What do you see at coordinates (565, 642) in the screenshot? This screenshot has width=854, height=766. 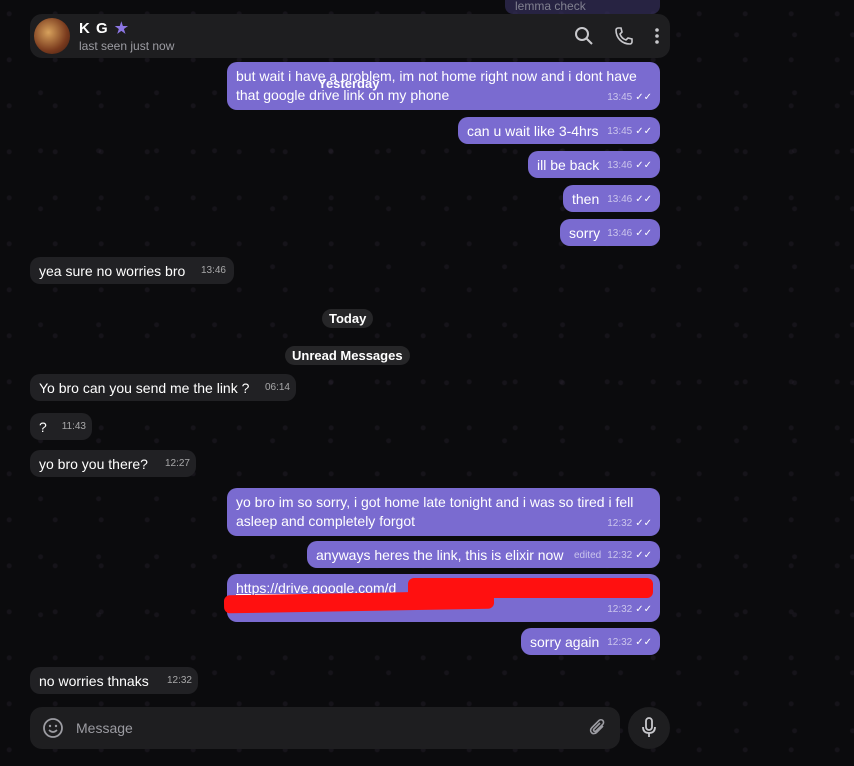 I see `message-text: sorry again` at bounding box center [565, 642].